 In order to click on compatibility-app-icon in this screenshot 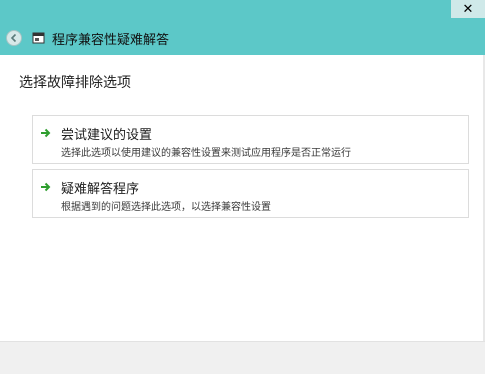, I will do `click(39, 38)`.